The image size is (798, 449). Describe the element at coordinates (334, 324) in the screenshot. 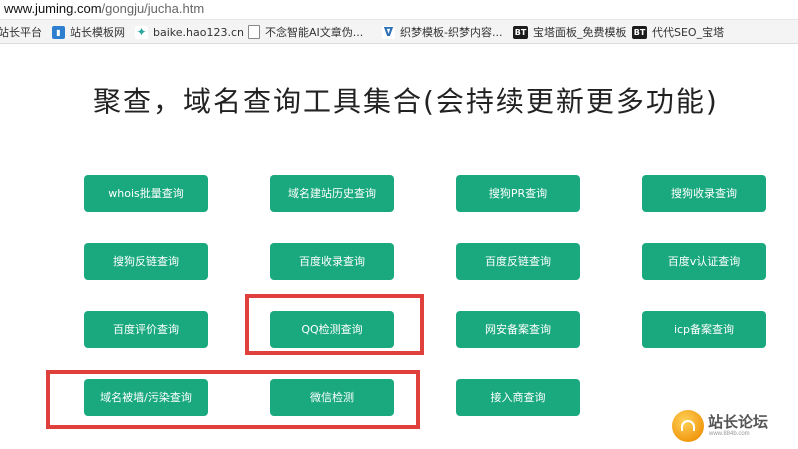

I see `highlight-box-qq` at that location.